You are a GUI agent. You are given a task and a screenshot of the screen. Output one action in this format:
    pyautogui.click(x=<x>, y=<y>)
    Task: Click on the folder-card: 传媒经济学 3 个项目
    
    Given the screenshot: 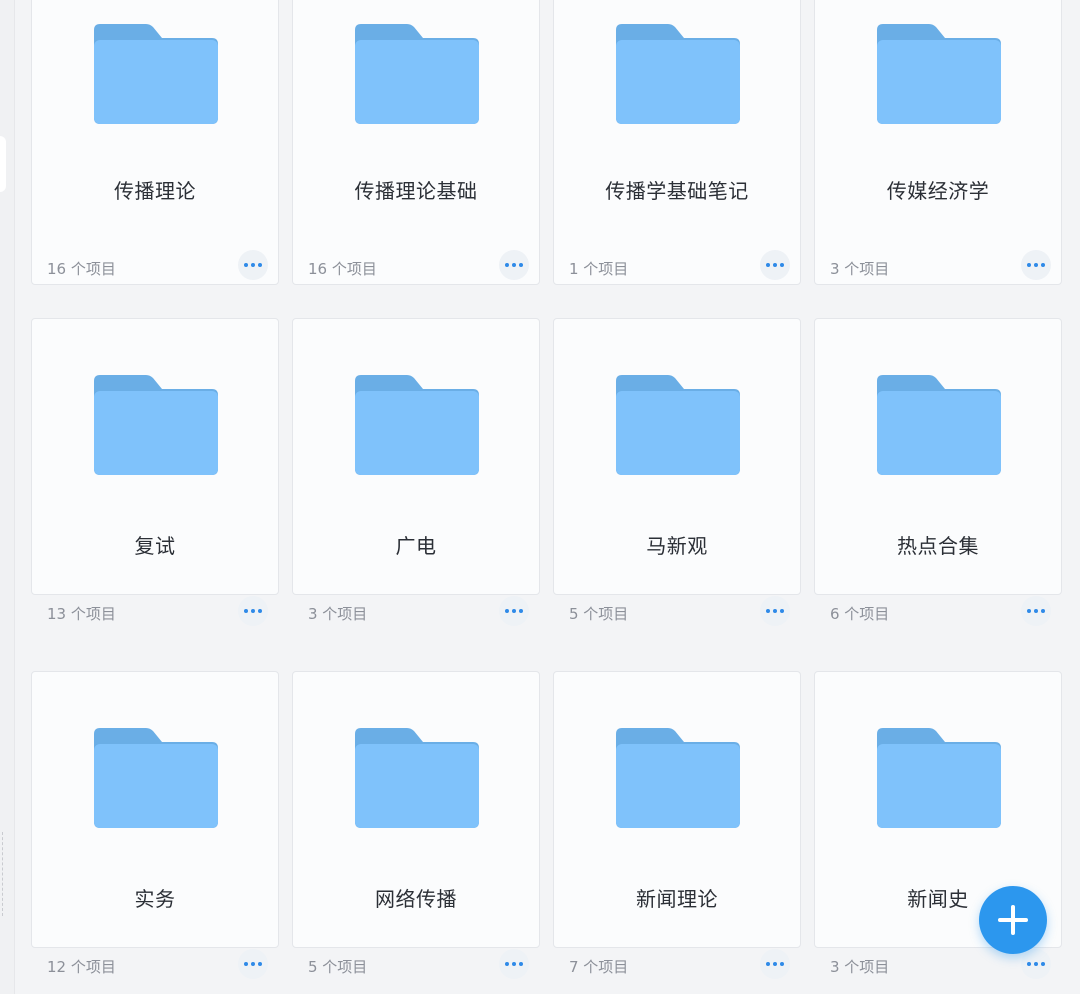 What is the action you would take?
    pyautogui.click(x=938, y=142)
    